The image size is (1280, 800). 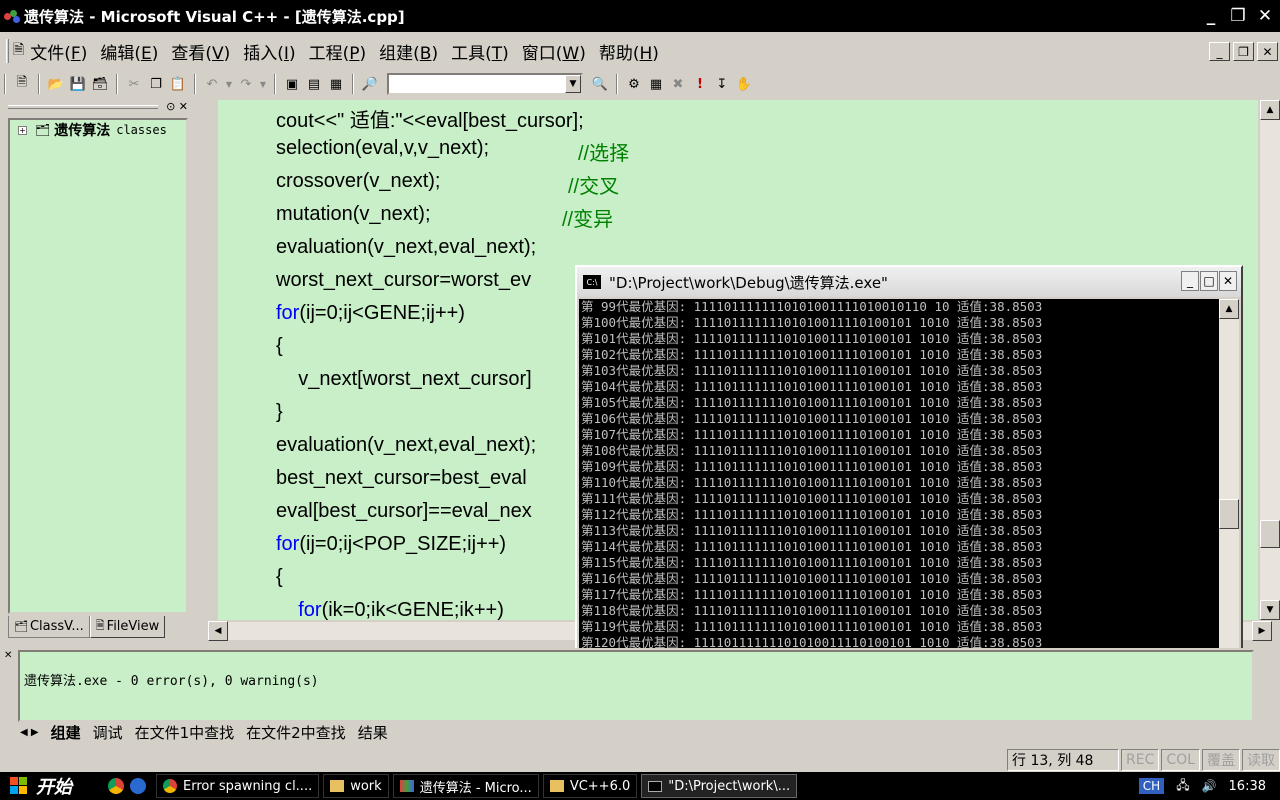 I want to click on tree-root-label: 遗传算法, so click(x=82, y=131).